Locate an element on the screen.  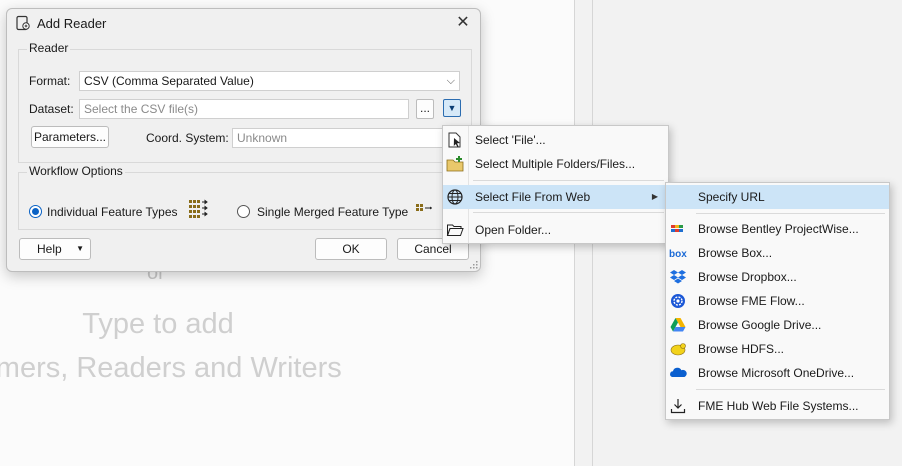
individual-feature-types-icon is located at coordinates (198, 208).